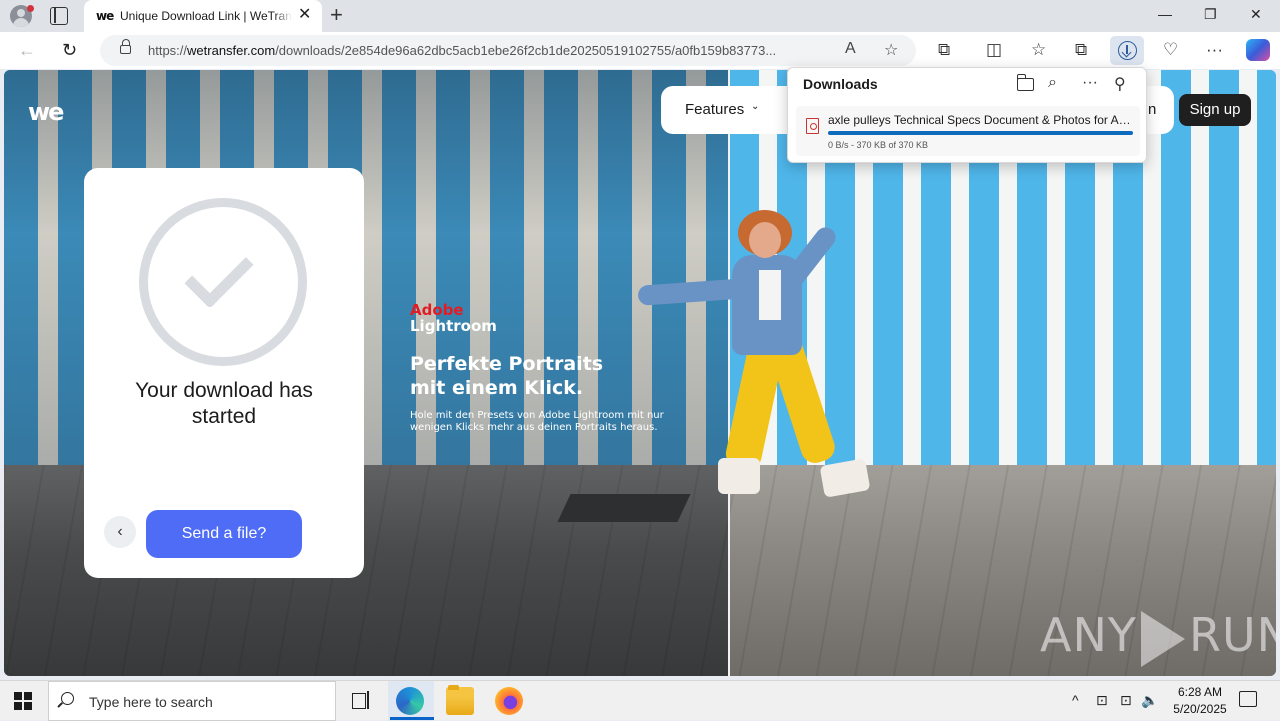 This screenshot has height=721, width=1280. Describe the element at coordinates (840, 84) in the screenshot. I see `downloads-panel-title: Downloads` at that location.